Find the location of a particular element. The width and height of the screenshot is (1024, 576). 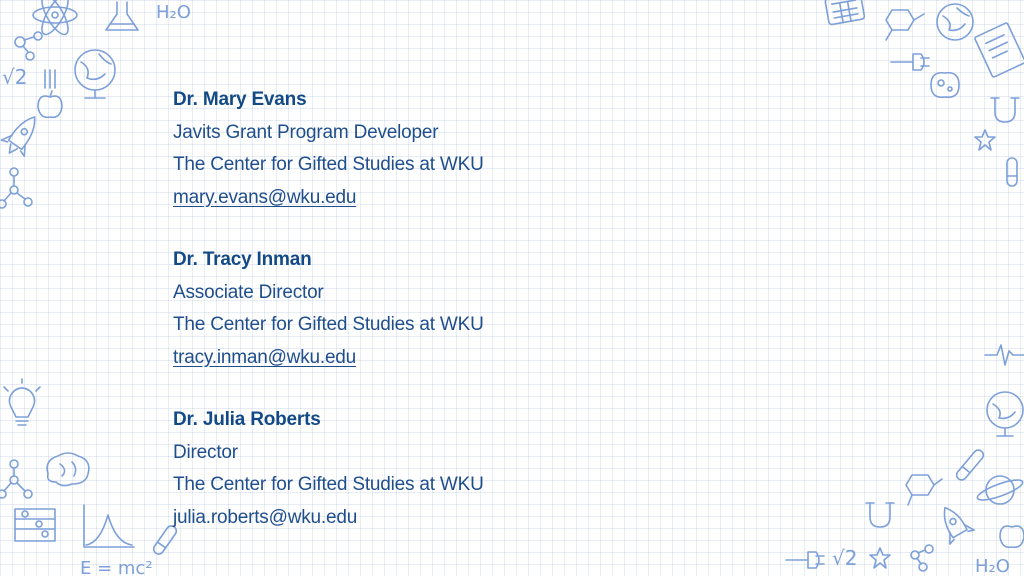

contact-name: Dr. Tracy Inman is located at coordinates (242, 259).